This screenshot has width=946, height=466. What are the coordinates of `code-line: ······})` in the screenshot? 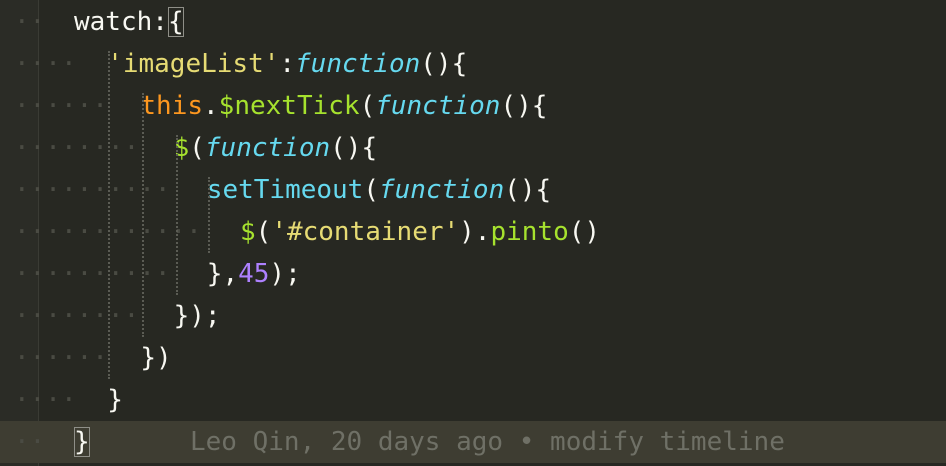 It's located at (473, 358).